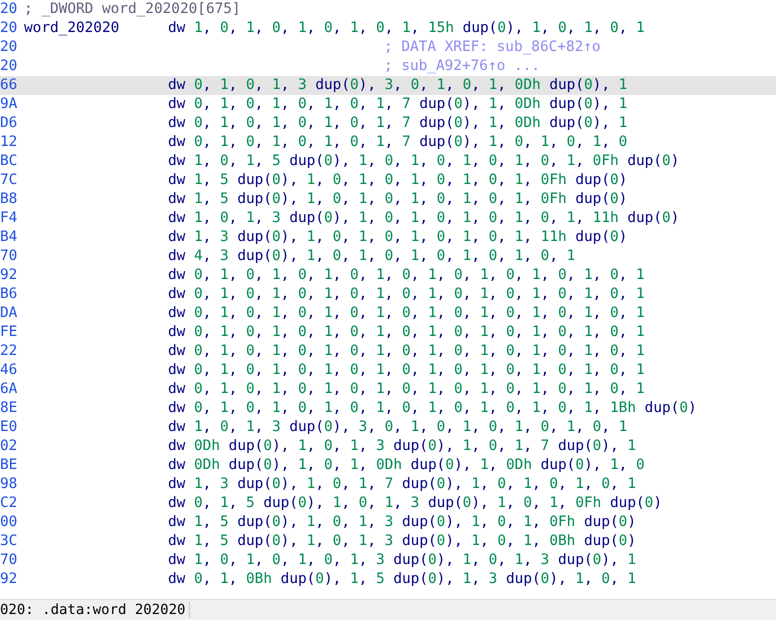 This screenshot has height=620, width=776. What do you see at coordinates (416, 503) in the screenshot?
I see `data-definition: dw 0, 1, 5 dup(0), 1, 0, 1, 3 dup(0), 1, 0, 1, 0Fh dup(0)` at bounding box center [416, 503].